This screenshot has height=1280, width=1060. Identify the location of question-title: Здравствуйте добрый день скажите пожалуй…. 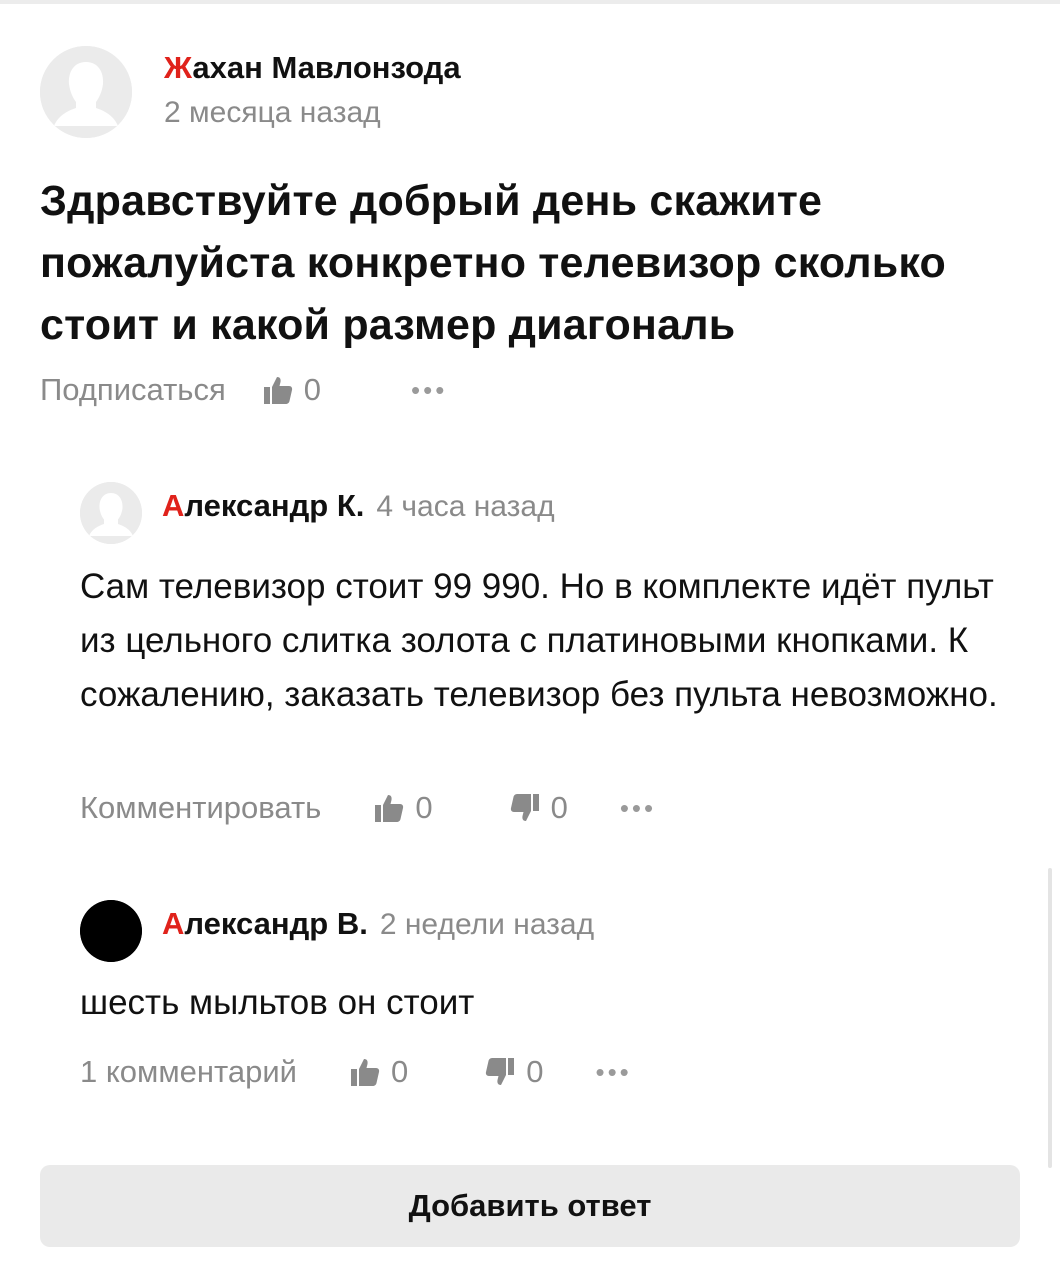
(493, 263).